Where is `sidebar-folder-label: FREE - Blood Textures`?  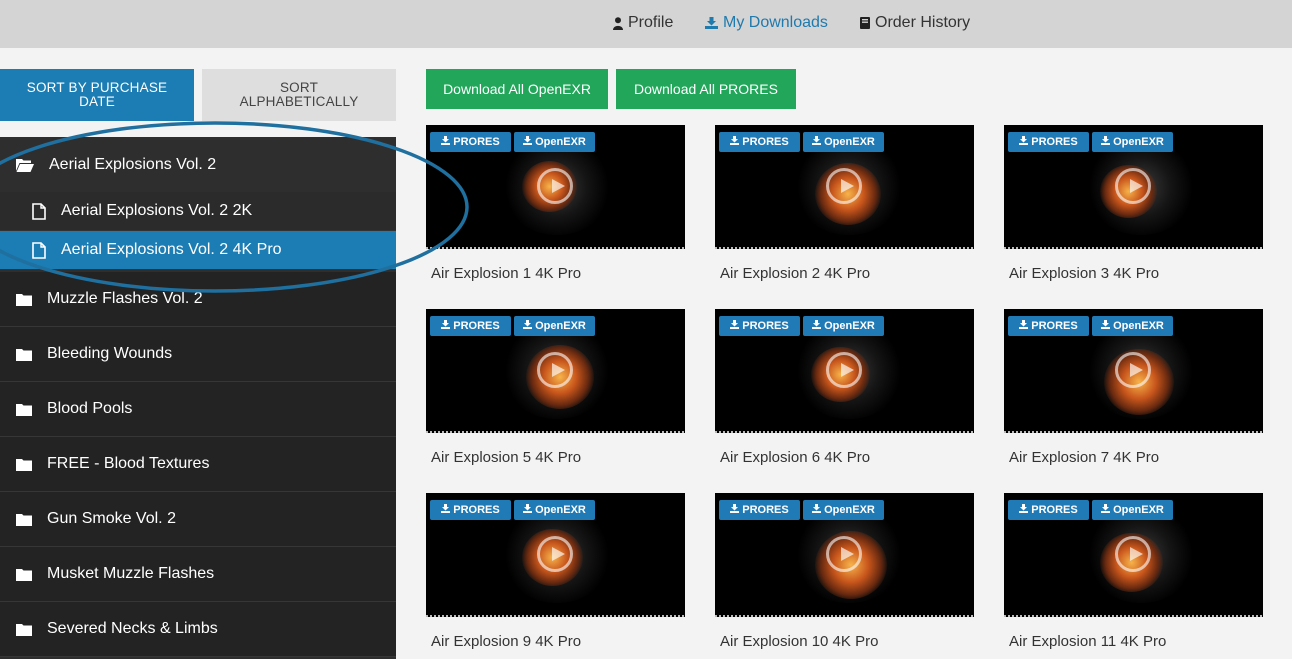
sidebar-folder-label: FREE - Blood Textures is located at coordinates (128, 463).